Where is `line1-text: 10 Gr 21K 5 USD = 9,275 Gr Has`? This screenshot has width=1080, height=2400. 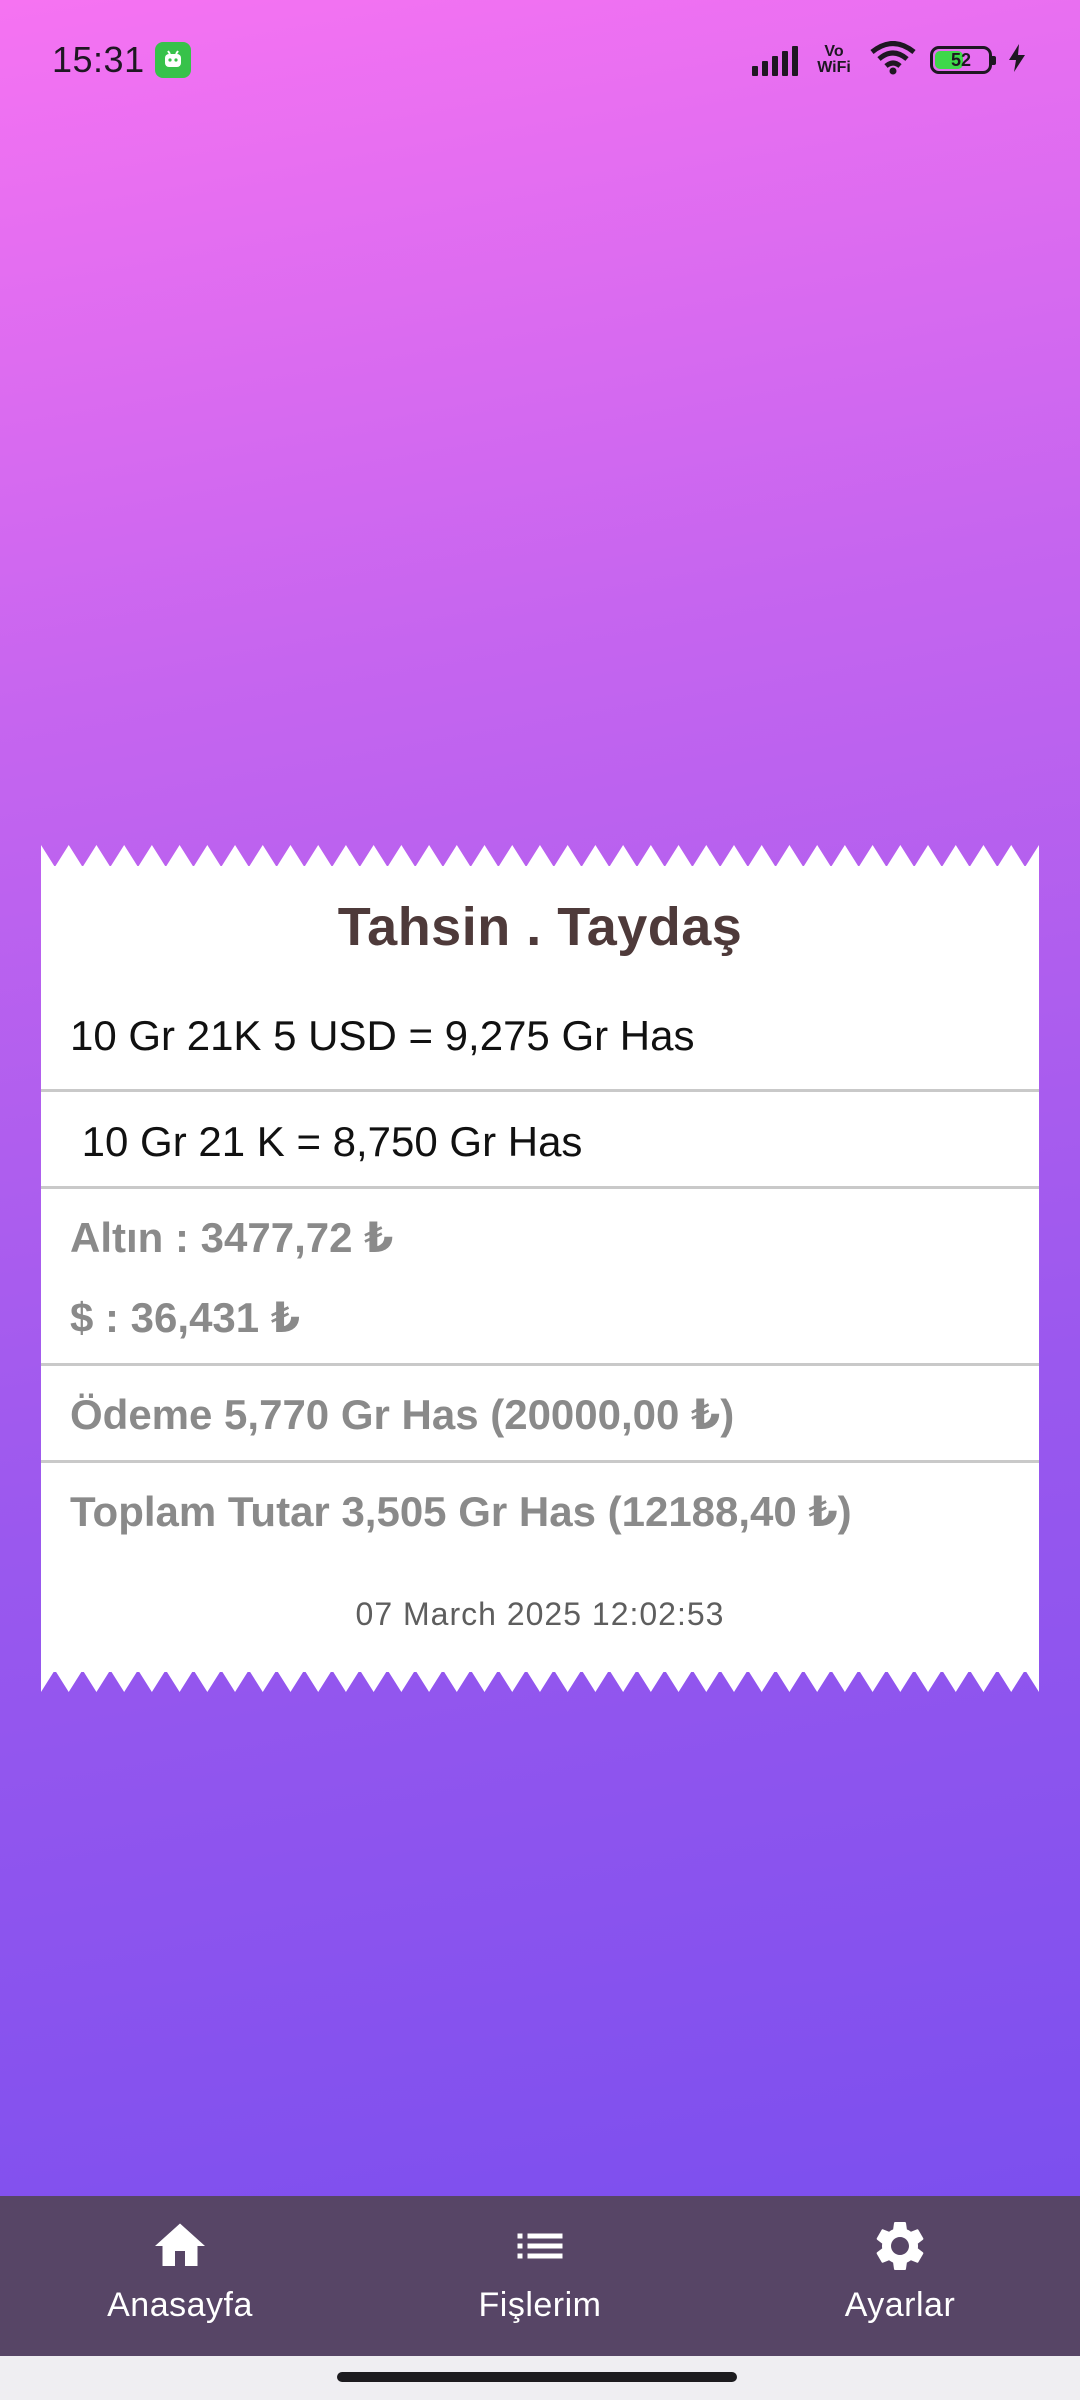
line1-text: 10 Gr 21K 5 USD = 9,275 Gr Has is located at coordinates (382, 1035).